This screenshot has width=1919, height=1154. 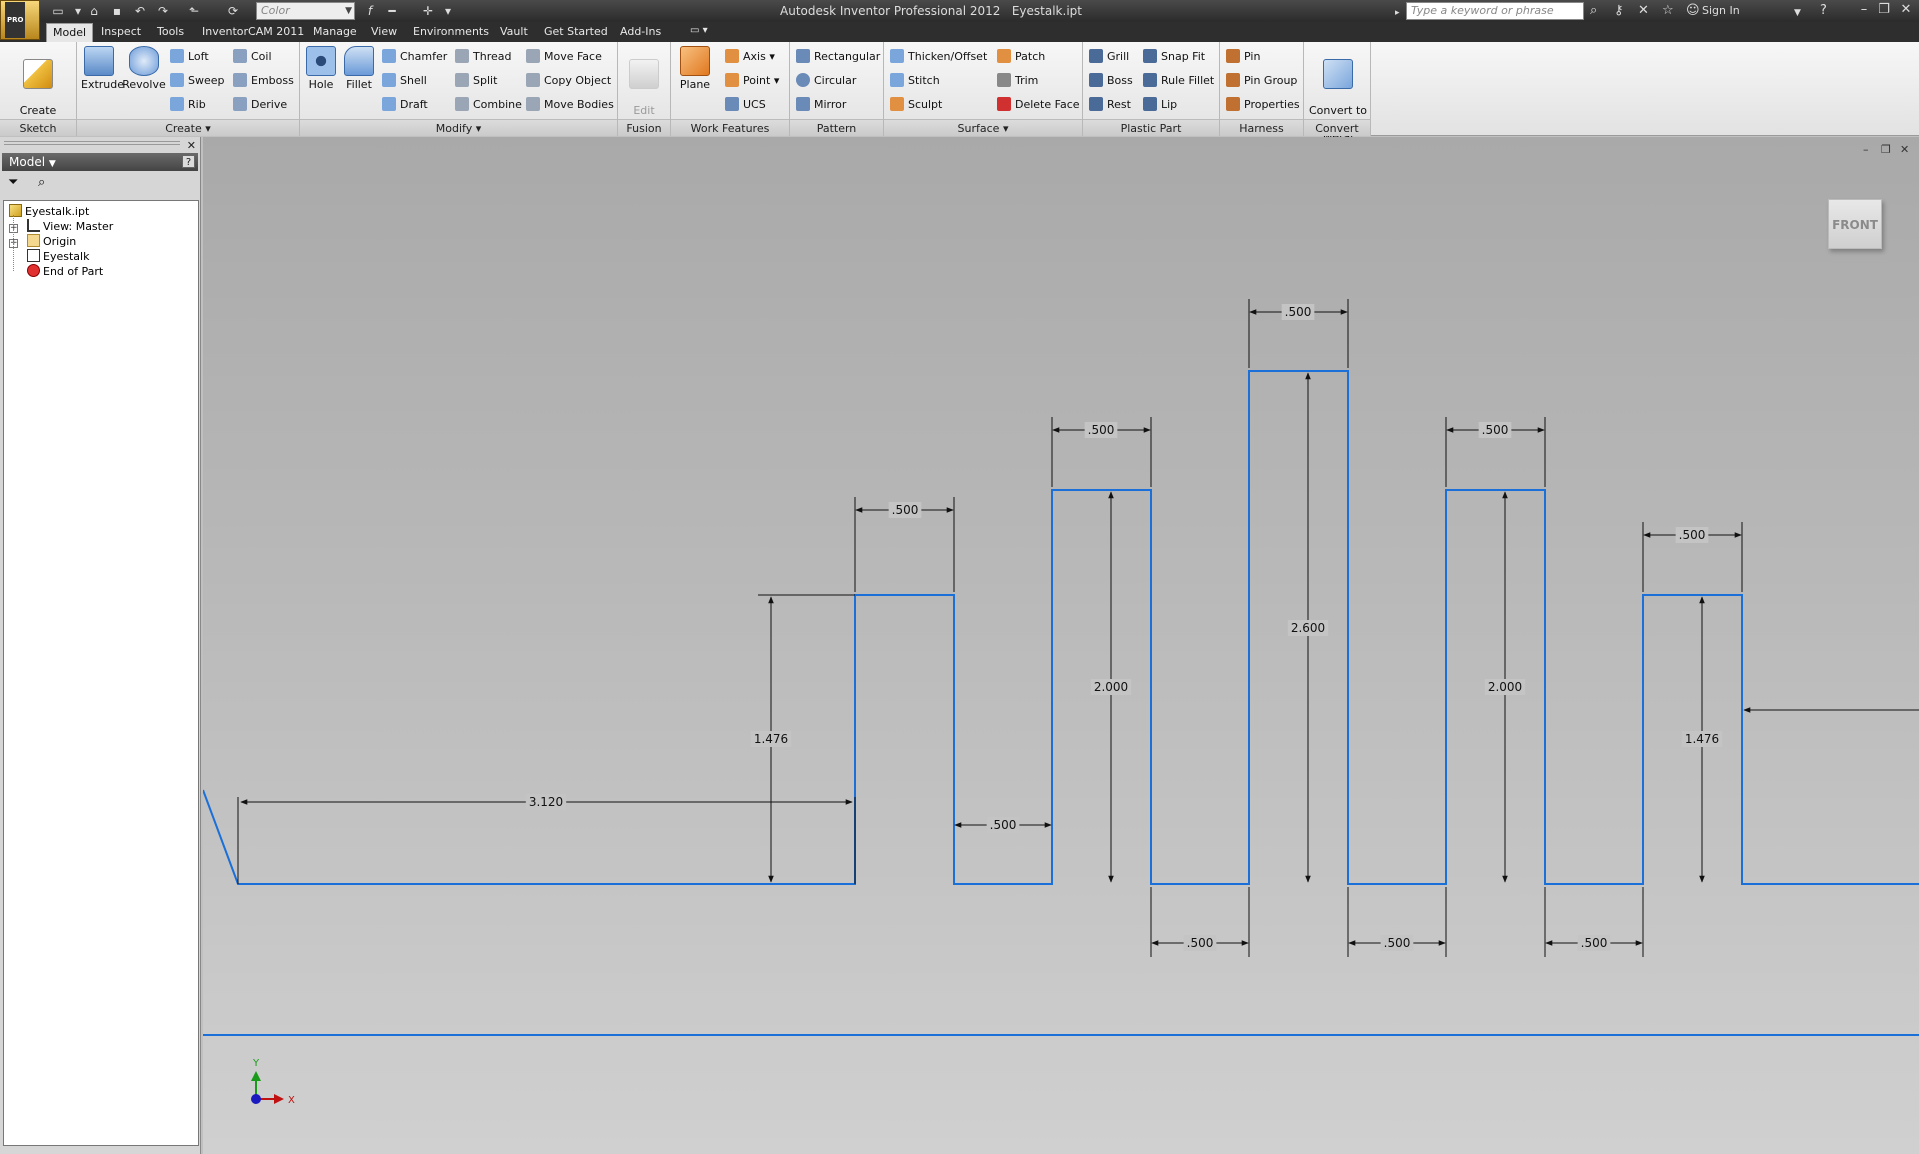 I want to click on user-icon: ☺, so click(x=1693, y=11).